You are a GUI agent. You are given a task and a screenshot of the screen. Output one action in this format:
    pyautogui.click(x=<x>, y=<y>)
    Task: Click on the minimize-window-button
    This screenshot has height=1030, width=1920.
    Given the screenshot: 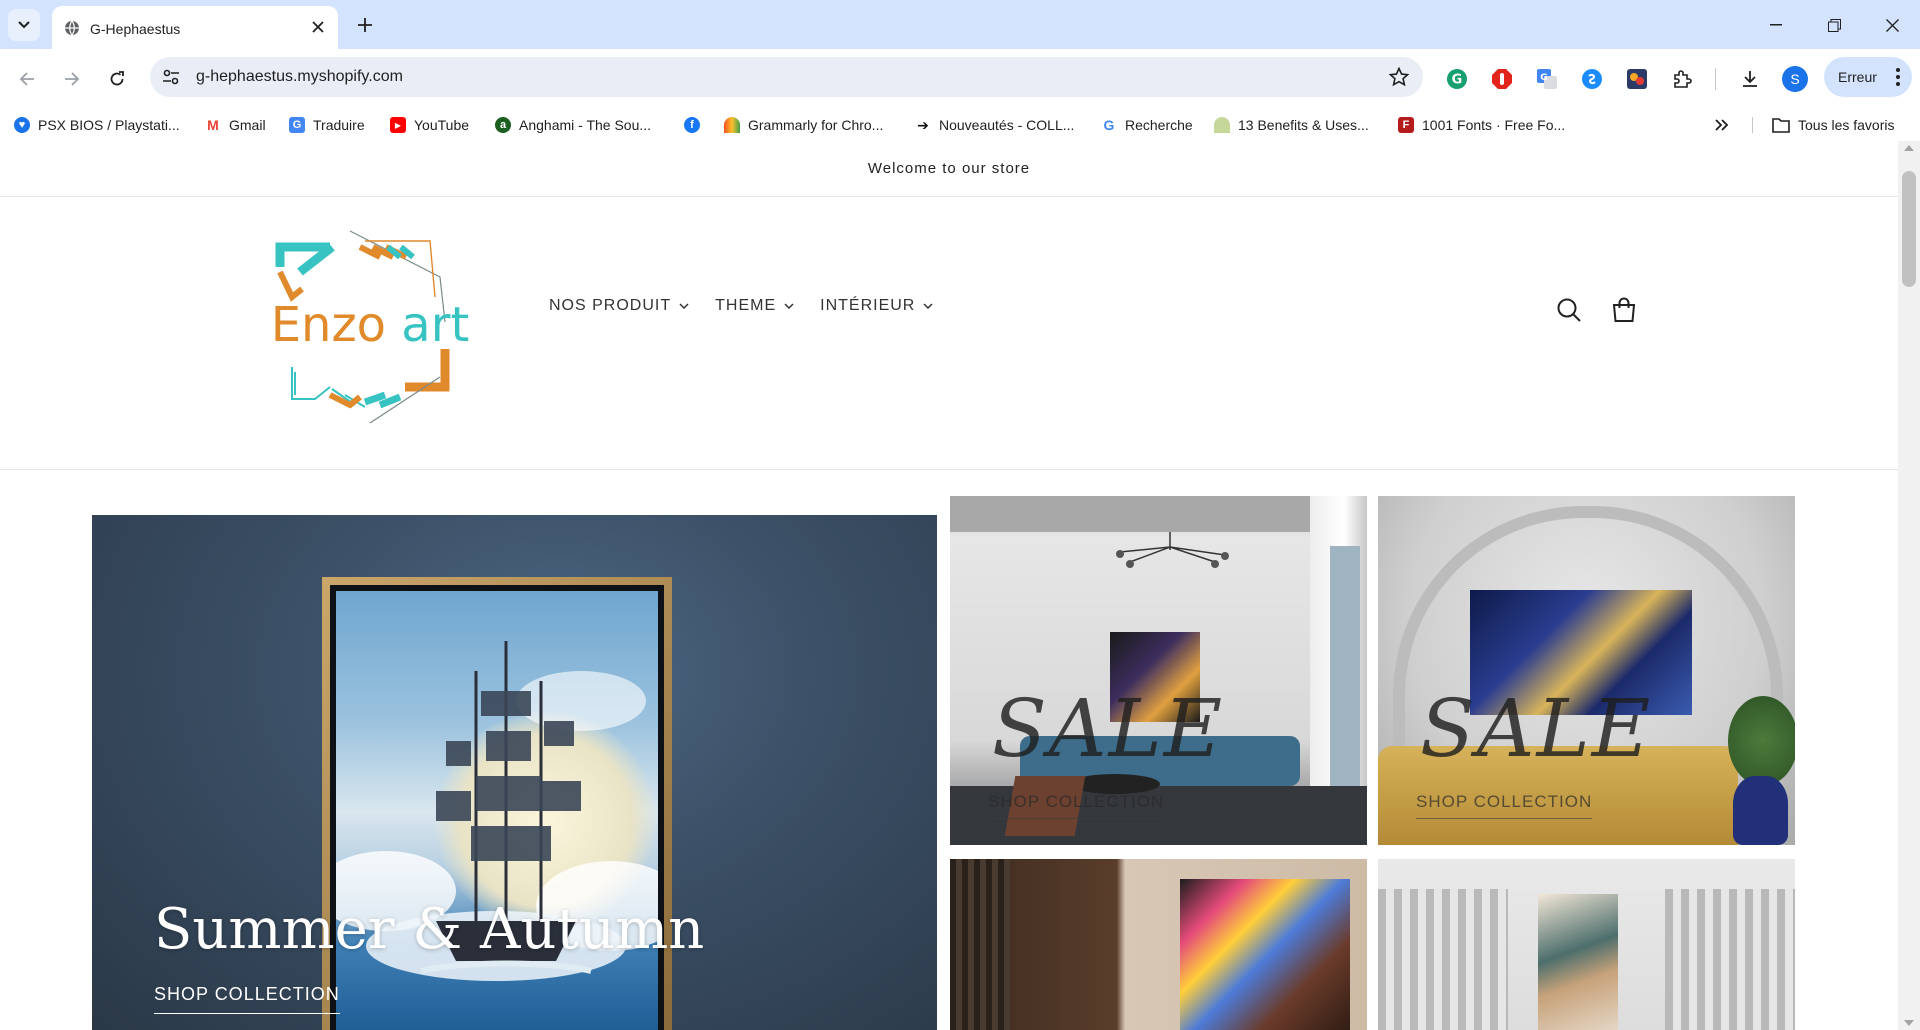 What is the action you would take?
    pyautogui.click(x=1776, y=25)
    